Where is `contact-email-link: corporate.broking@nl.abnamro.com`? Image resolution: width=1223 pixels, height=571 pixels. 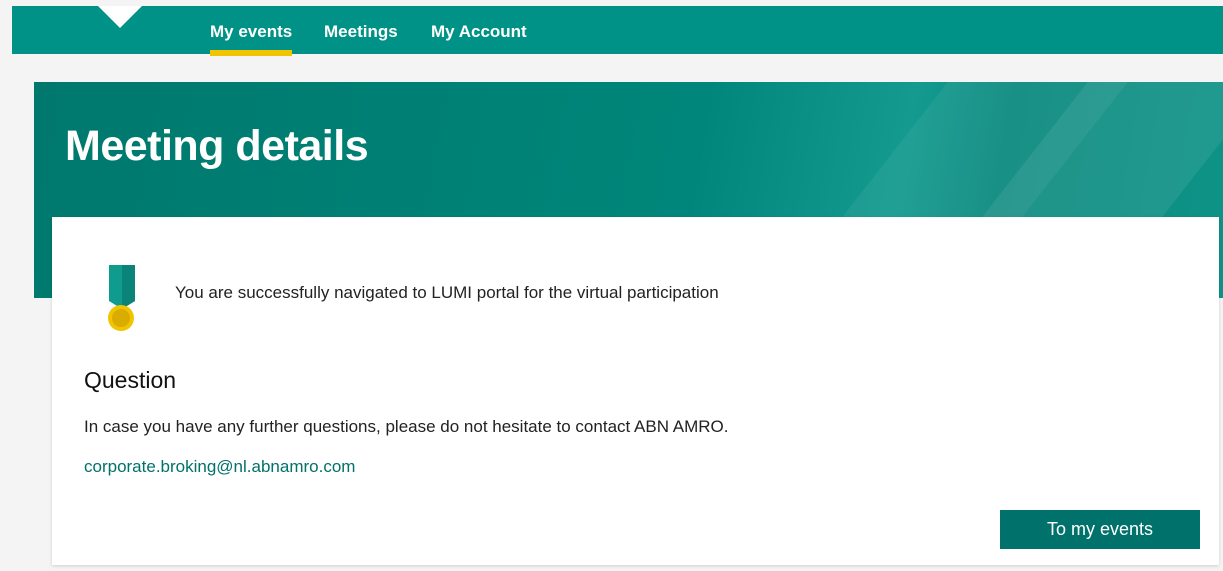 contact-email-link: corporate.broking@nl.abnamro.com is located at coordinates (219, 467).